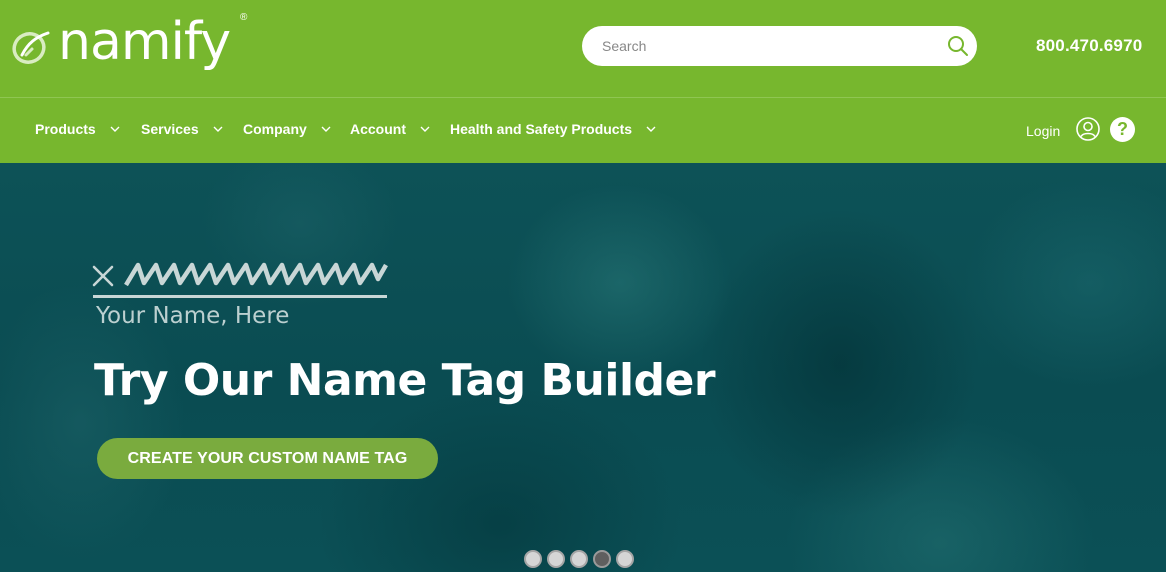 This screenshot has width=1166, height=572. What do you see at coordinates (958, 46) in the screenshot?
I see `search-icon` at bounding box center [958, 46].